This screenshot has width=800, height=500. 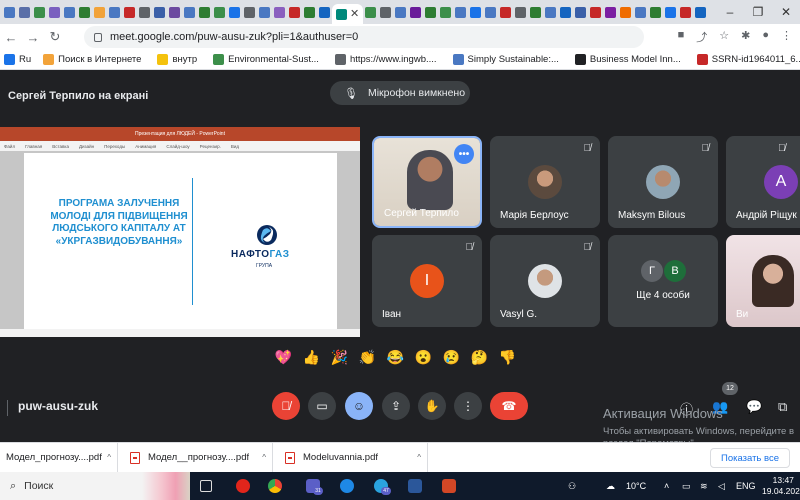 I want to click on participant-tile: 🎙̸ Maksym Bilous, so click(x=663, y=182).